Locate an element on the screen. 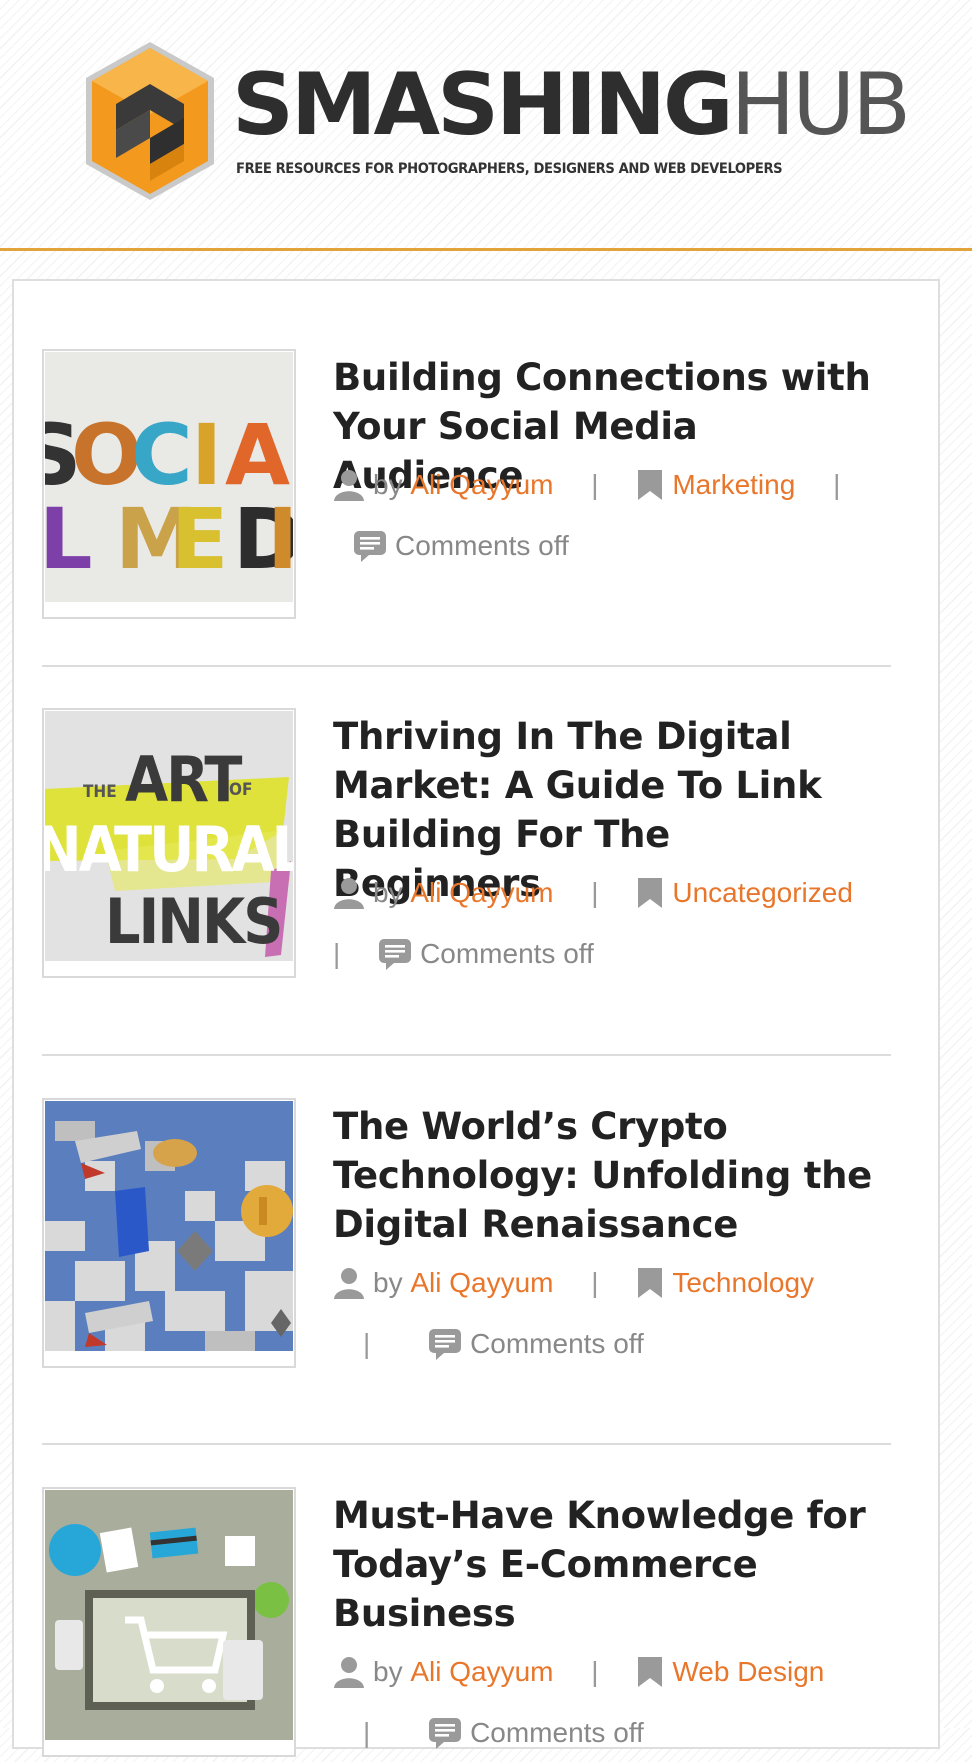 The width and height of the screenshot is (972, 1762). natural-links-thumbnail: THE ART OF NATURAL LINKS is located at coordinates (169, 836).